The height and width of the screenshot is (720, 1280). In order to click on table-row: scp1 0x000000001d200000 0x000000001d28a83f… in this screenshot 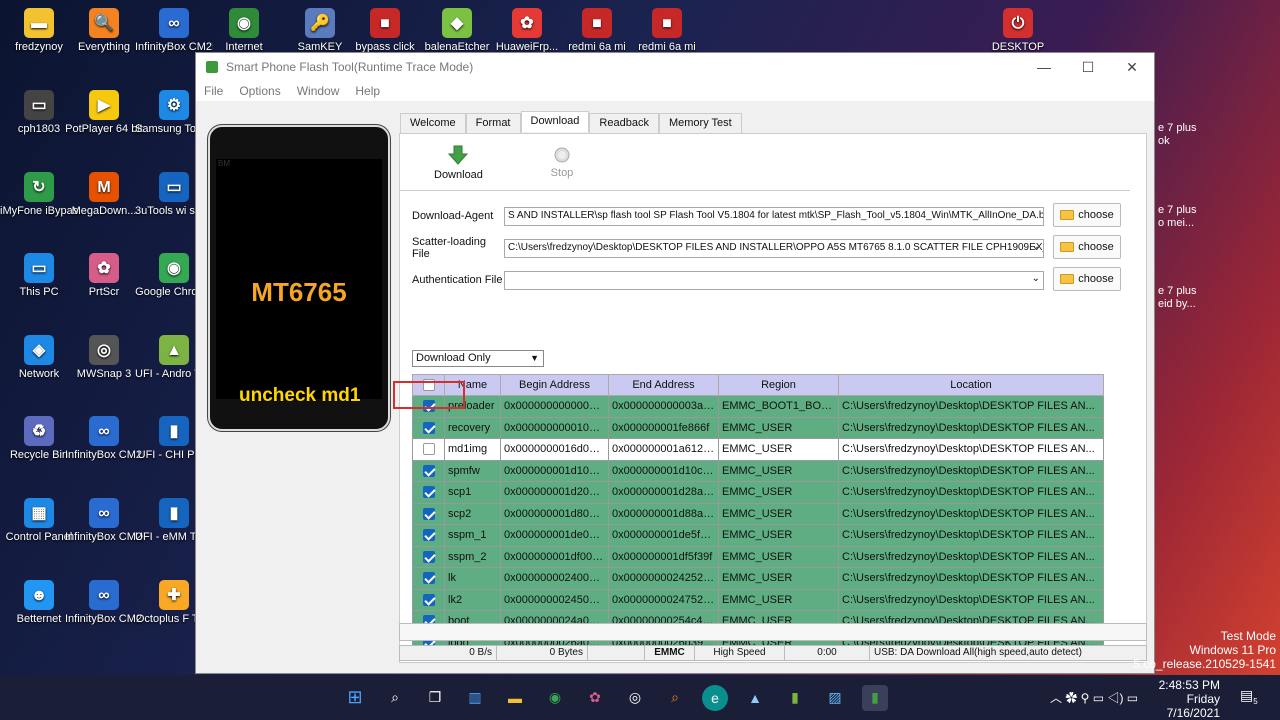, I will do `click(758, 492)`.